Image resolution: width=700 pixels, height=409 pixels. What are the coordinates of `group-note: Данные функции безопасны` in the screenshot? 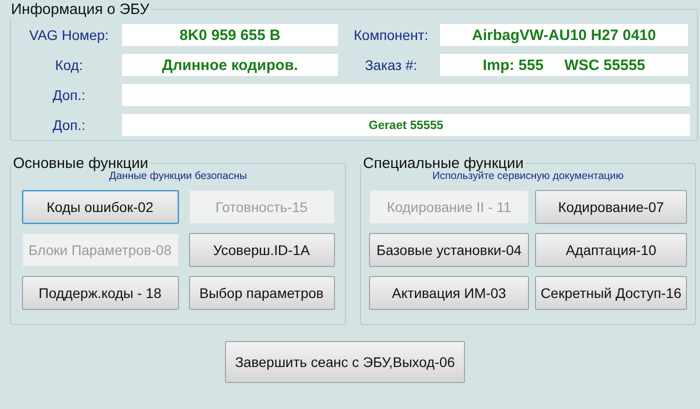 It's located at (178, 176).